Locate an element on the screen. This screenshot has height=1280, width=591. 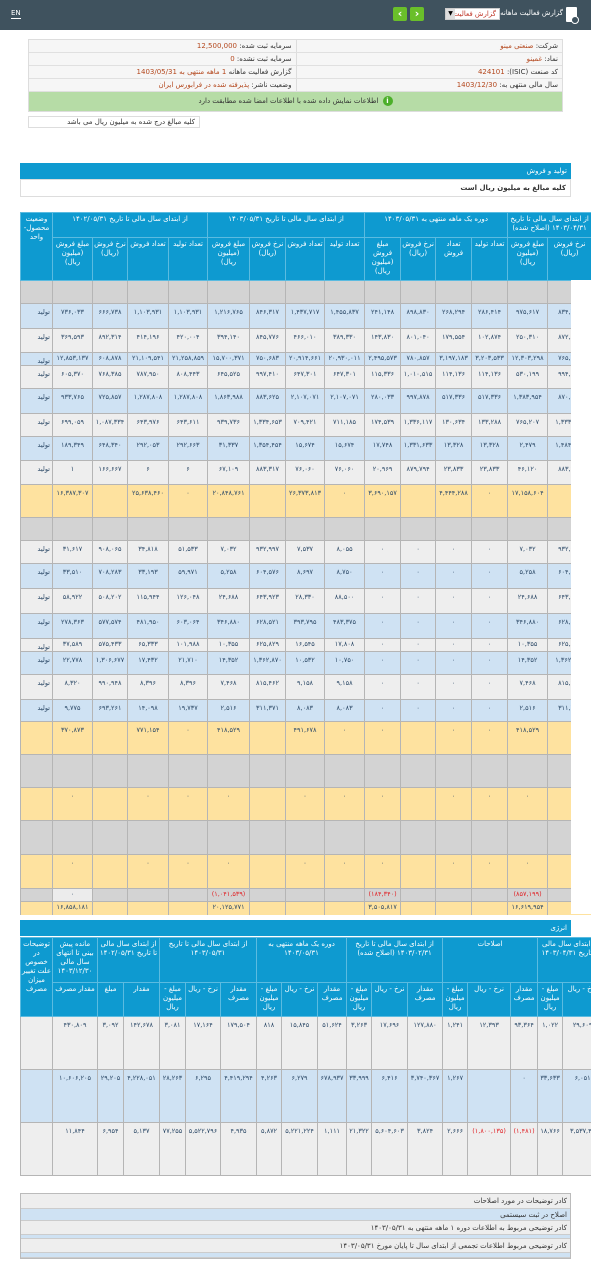
chevron-right-icon: › is located at coordinates (417, 13).